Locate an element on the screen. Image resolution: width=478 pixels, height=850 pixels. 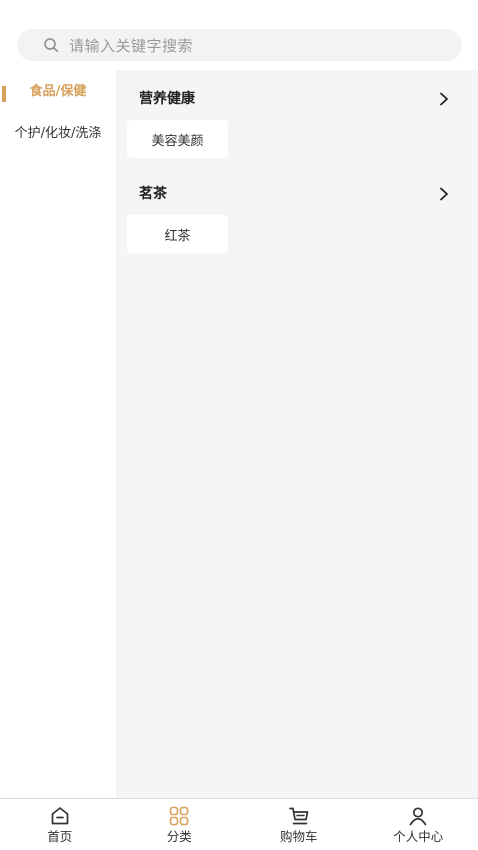
search-placeholder: 请输入关键字搜索 is located at coordinates (131, 45).